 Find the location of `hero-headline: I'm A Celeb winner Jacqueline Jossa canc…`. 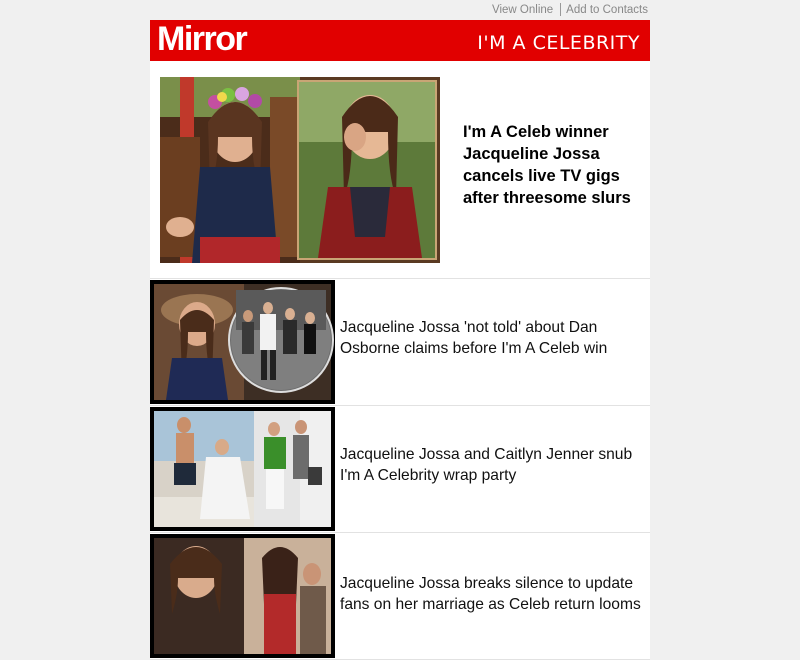

hero-headline: I'm A Celeb winner Jacqueline Jossa canc… is located at coordinates (553, 165).